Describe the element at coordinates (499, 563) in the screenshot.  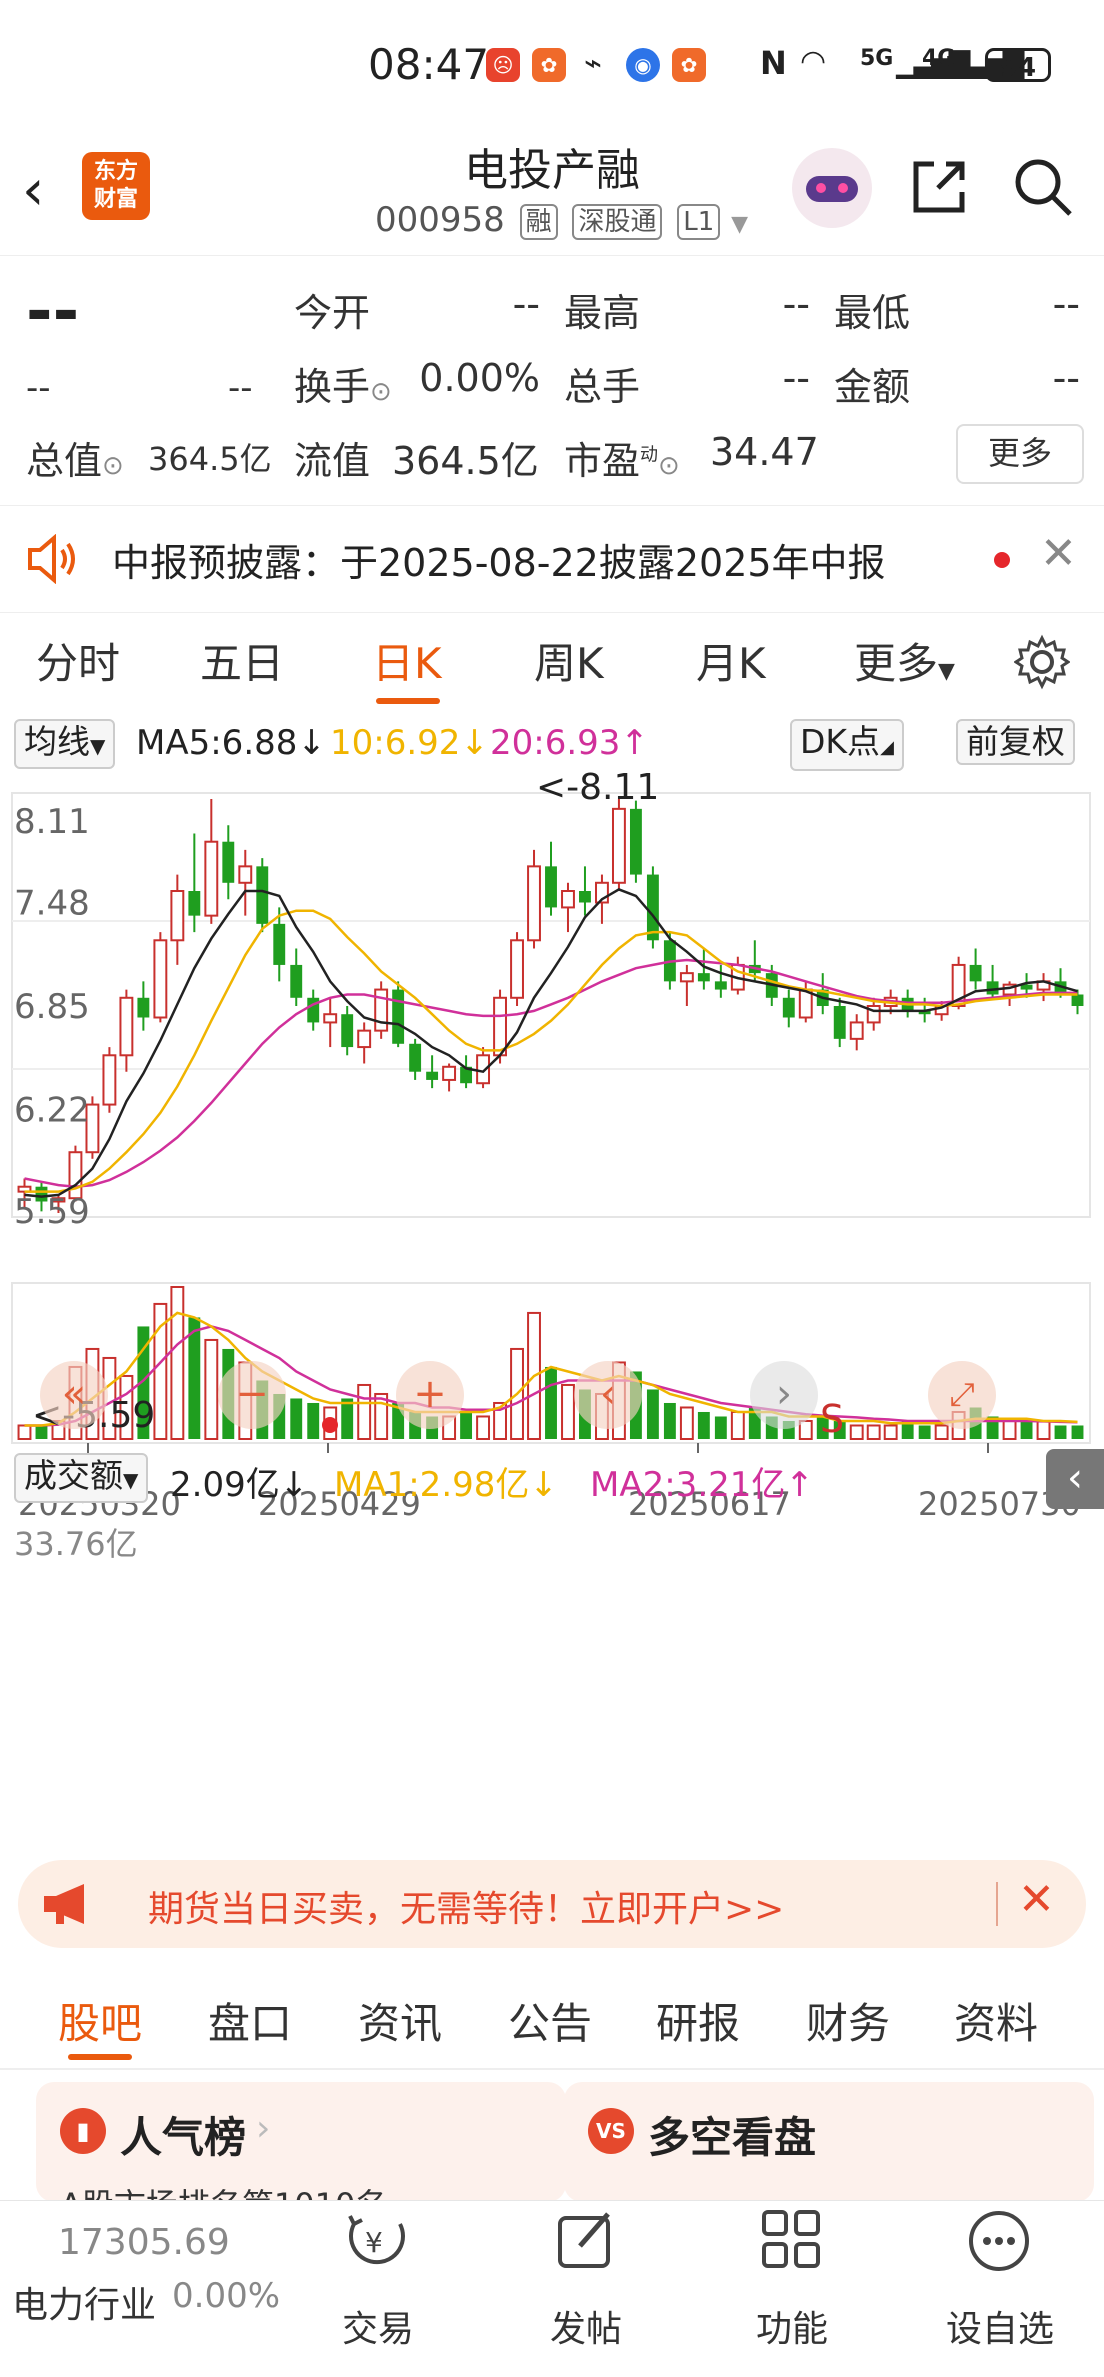
I see `notice-text: 中报预披露：于2025-08-22披露2025年中报` at that location.